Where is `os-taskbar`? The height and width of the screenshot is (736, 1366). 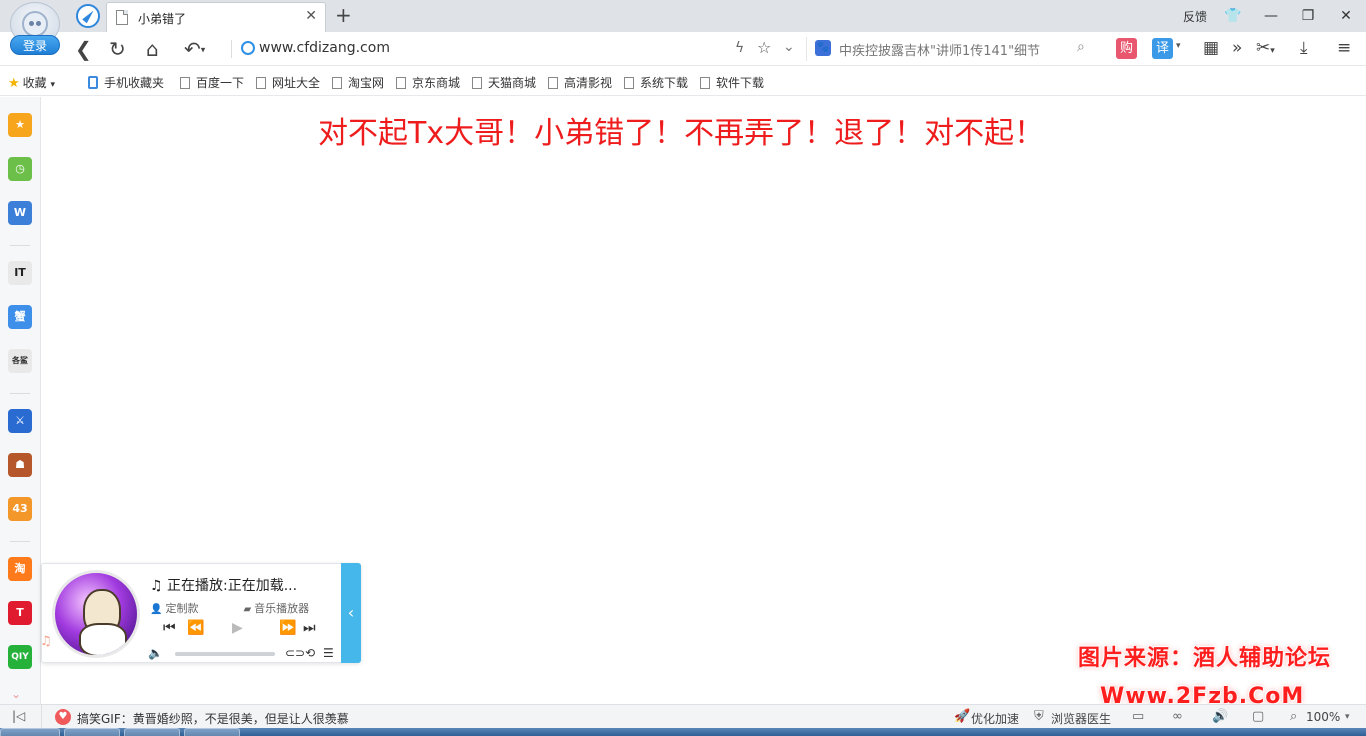
os-taskbar is located at coordinates (683, 732).